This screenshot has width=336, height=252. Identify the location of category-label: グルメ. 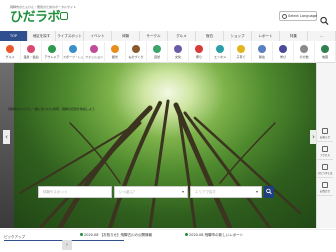
(10, 57).